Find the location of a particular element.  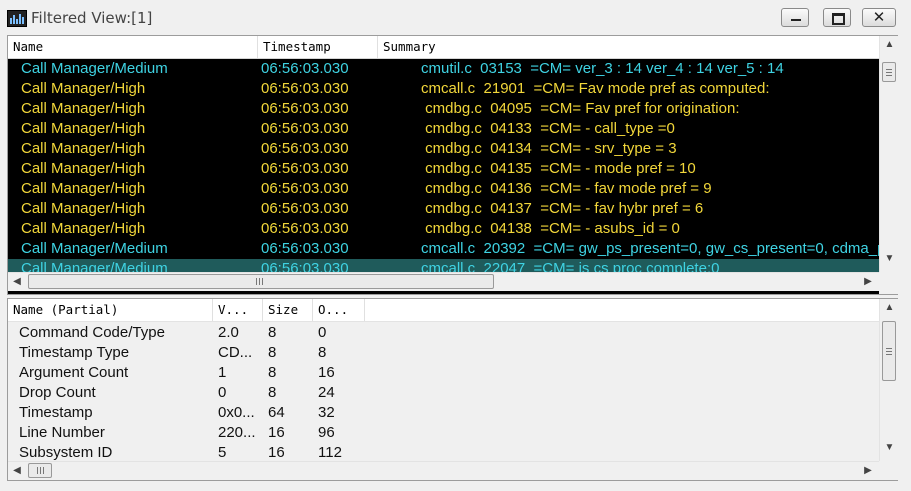

log-row-summary: cmdbg.c 04137 =CM= - fav hybr pref = 6 is located at coordinates (562, 208).